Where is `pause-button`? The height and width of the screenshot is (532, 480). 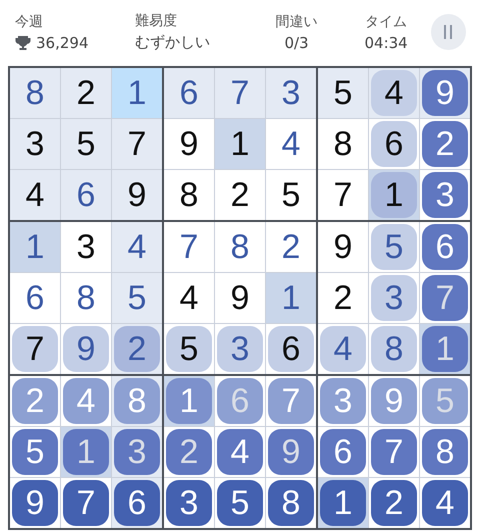 pause-button is located at coordinates (448, 32).